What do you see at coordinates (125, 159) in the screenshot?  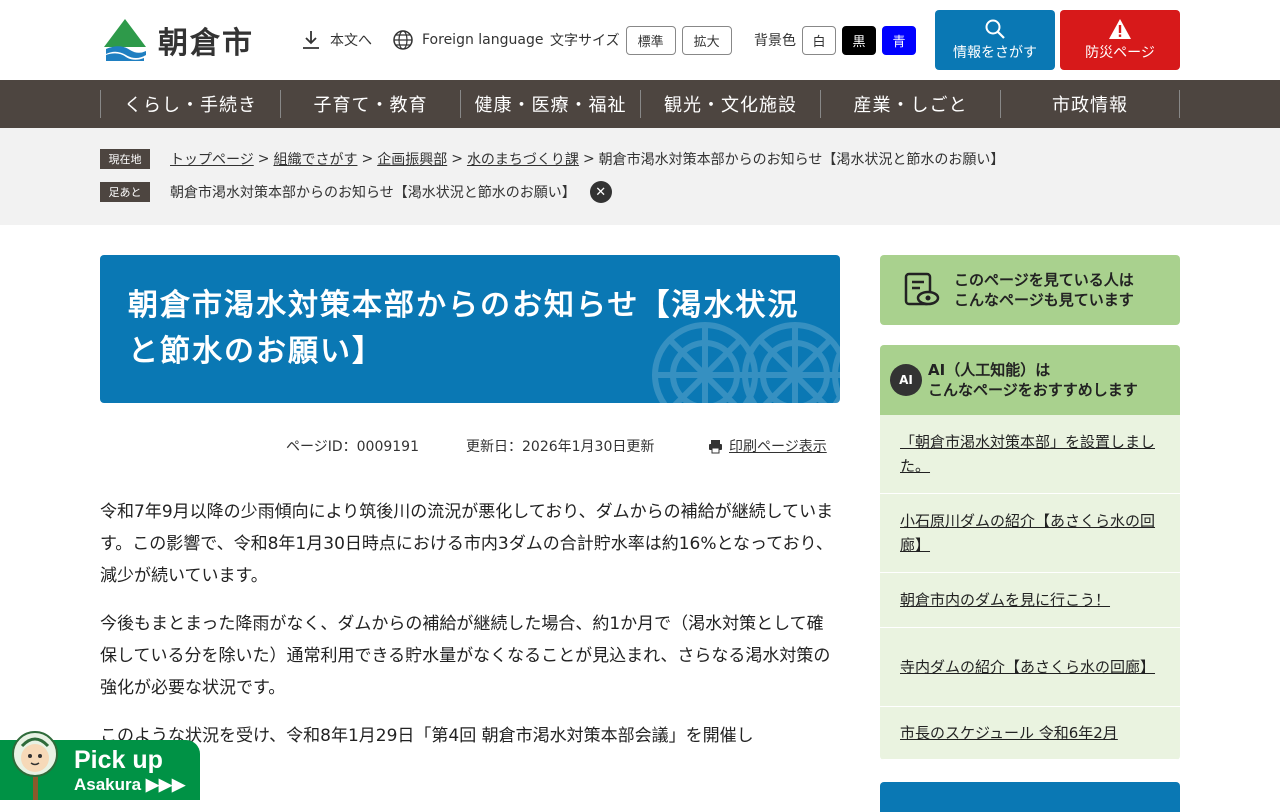 I see `current-location-tag: 現在地` at bounding box center [125, 159].